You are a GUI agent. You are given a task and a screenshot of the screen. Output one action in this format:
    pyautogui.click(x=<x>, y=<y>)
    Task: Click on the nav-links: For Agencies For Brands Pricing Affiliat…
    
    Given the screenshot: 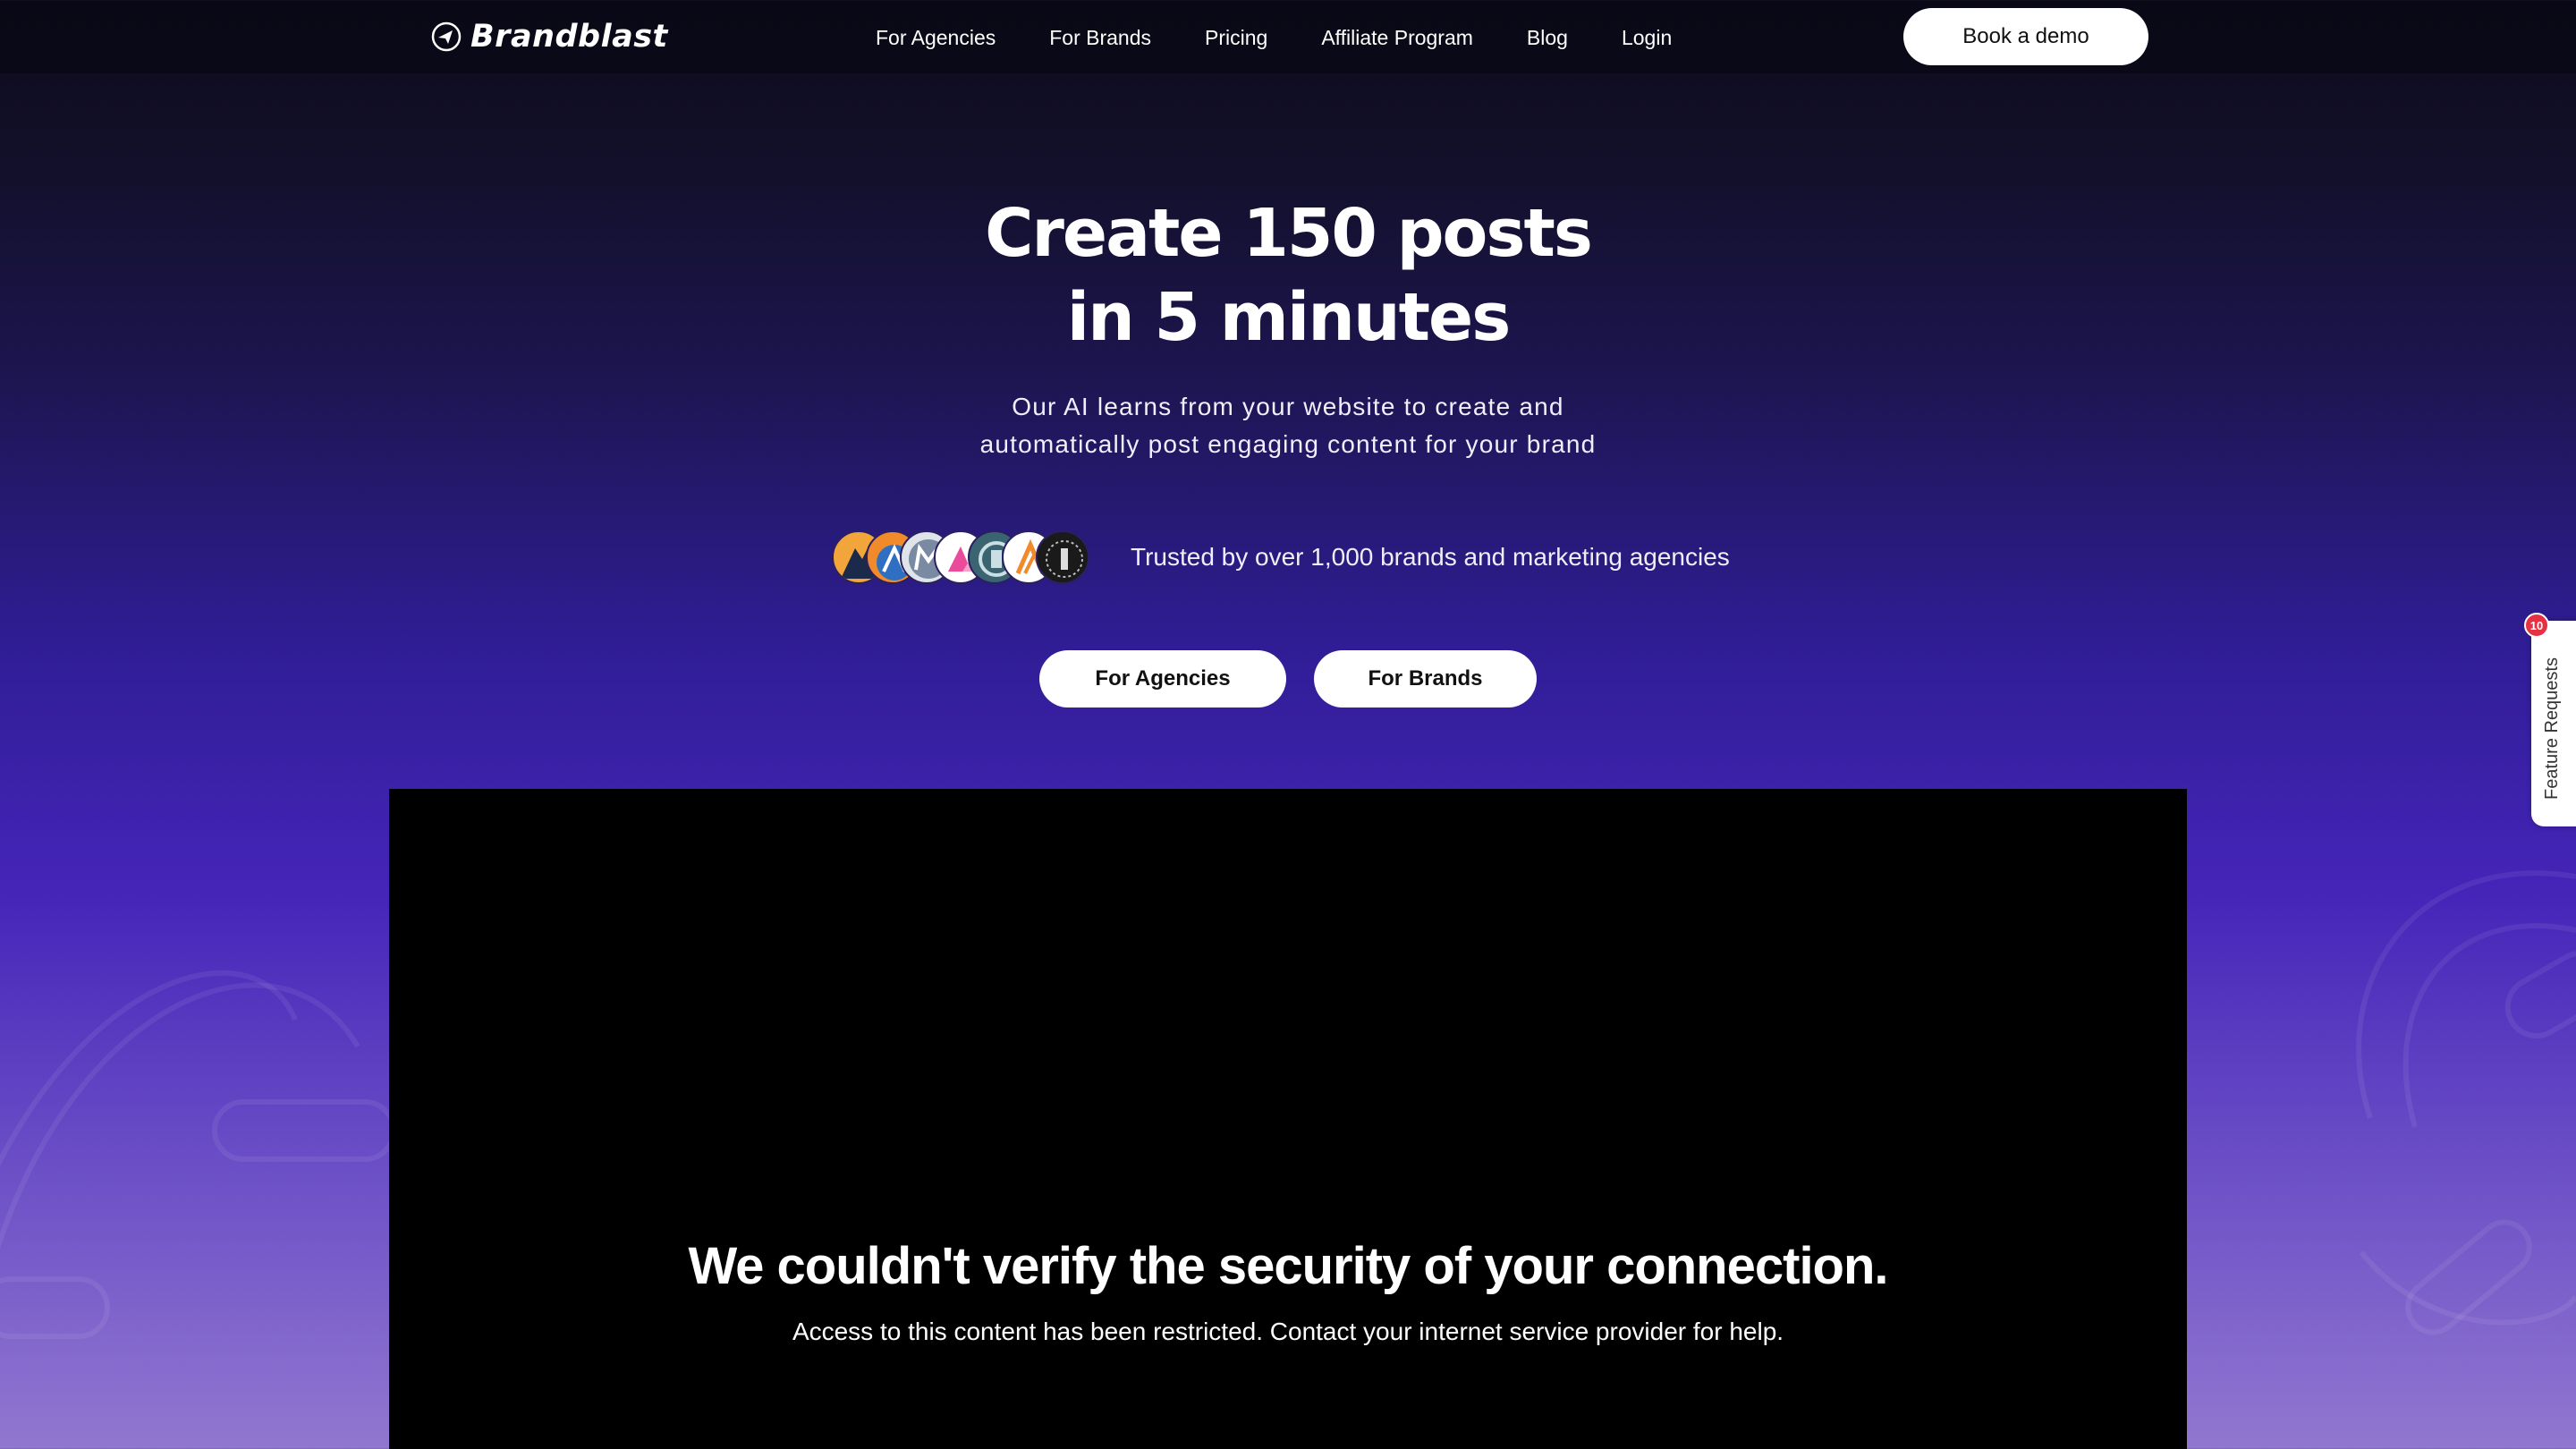 What is the action you would take?
    pyautogui.click(x=1300, y=37)
    